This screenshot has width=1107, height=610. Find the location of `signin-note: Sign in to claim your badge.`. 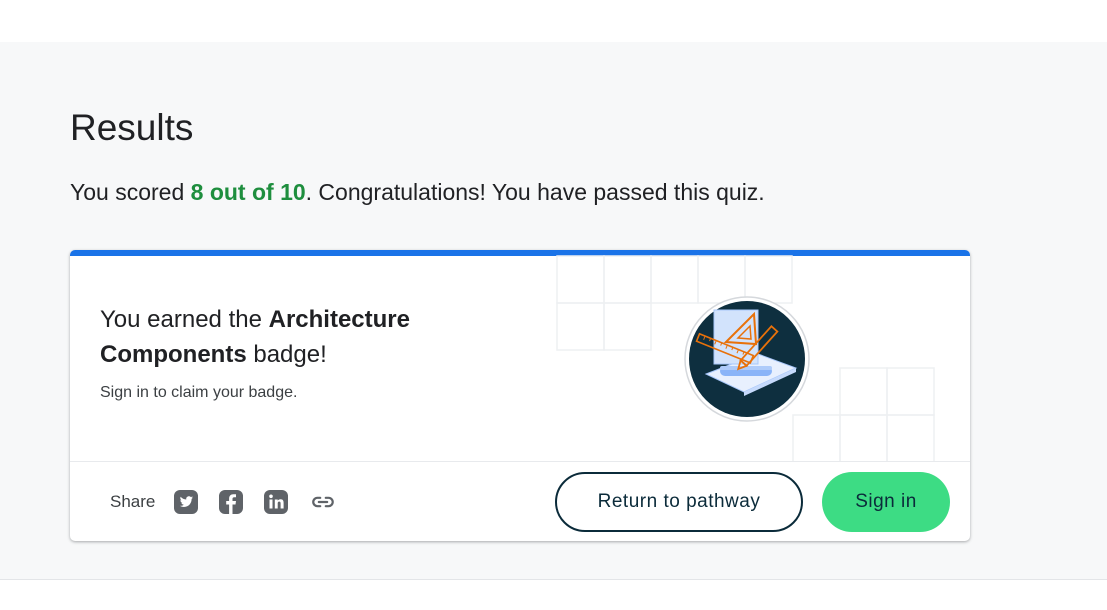

signin-note: Sign in to claim your badge. is located at coordinates (199, 392).